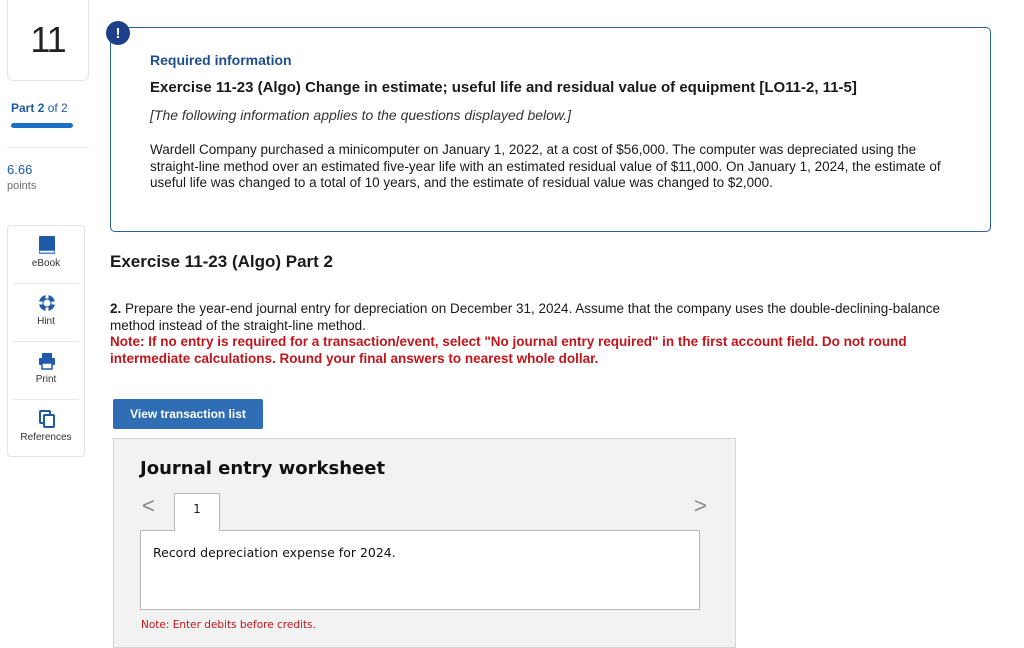 Image resolution: width=1024 pixels, height=648 pixels. Describe the element at coordinates (46, 321) in the screenshot. I see `tool-label: Hint` at that location.